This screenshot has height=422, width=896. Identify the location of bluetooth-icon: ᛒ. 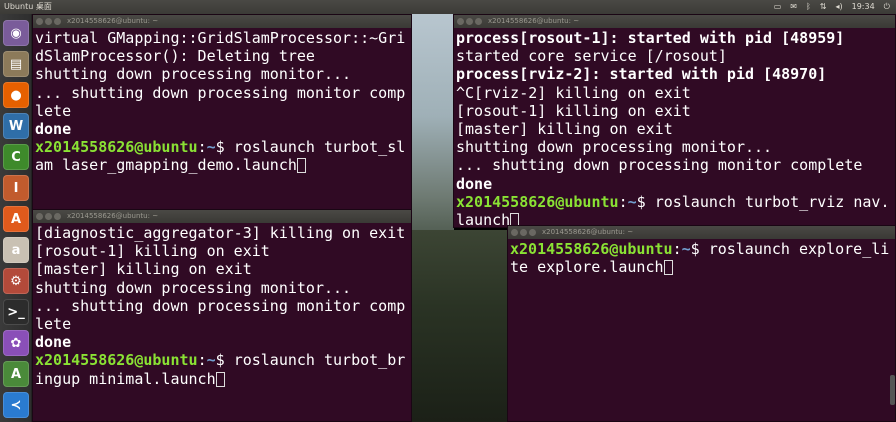
(808, 7).